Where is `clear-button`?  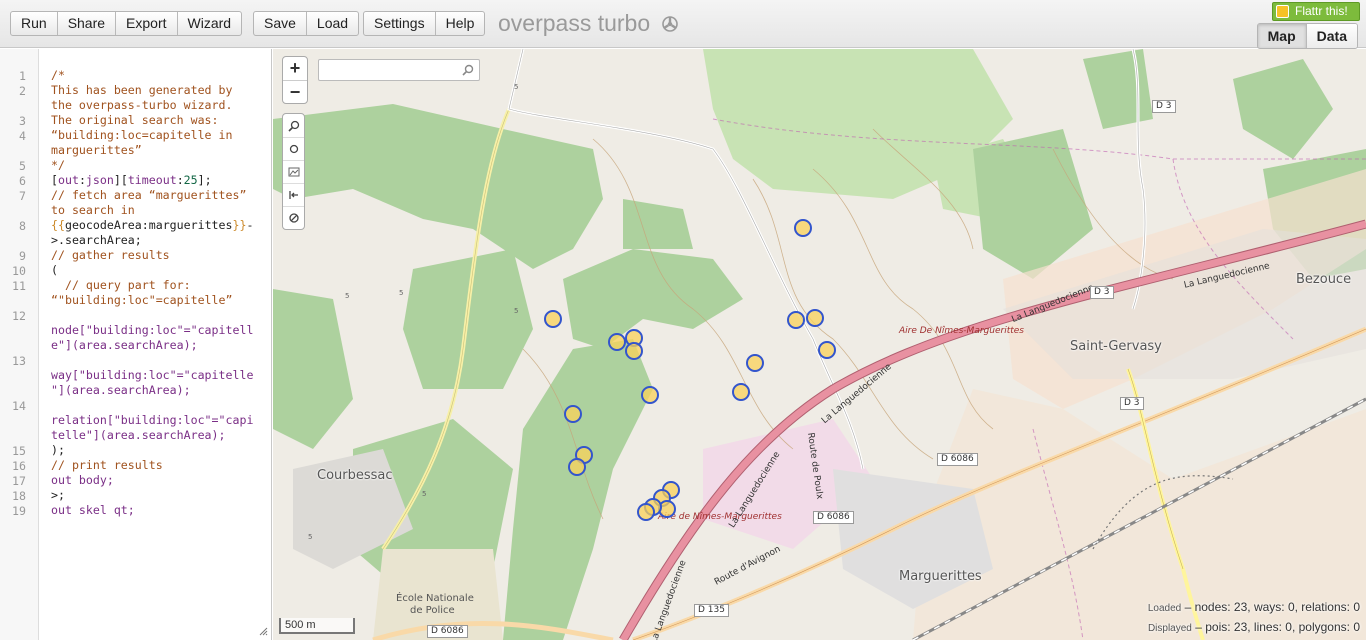 clear-button is located at coordinates (293, 217).